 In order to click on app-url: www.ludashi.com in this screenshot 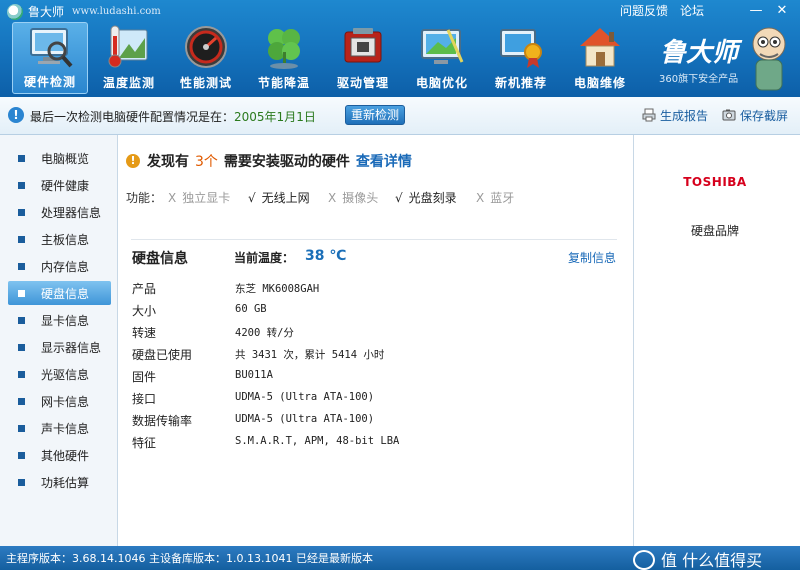, I will do `click(116, 11)`.